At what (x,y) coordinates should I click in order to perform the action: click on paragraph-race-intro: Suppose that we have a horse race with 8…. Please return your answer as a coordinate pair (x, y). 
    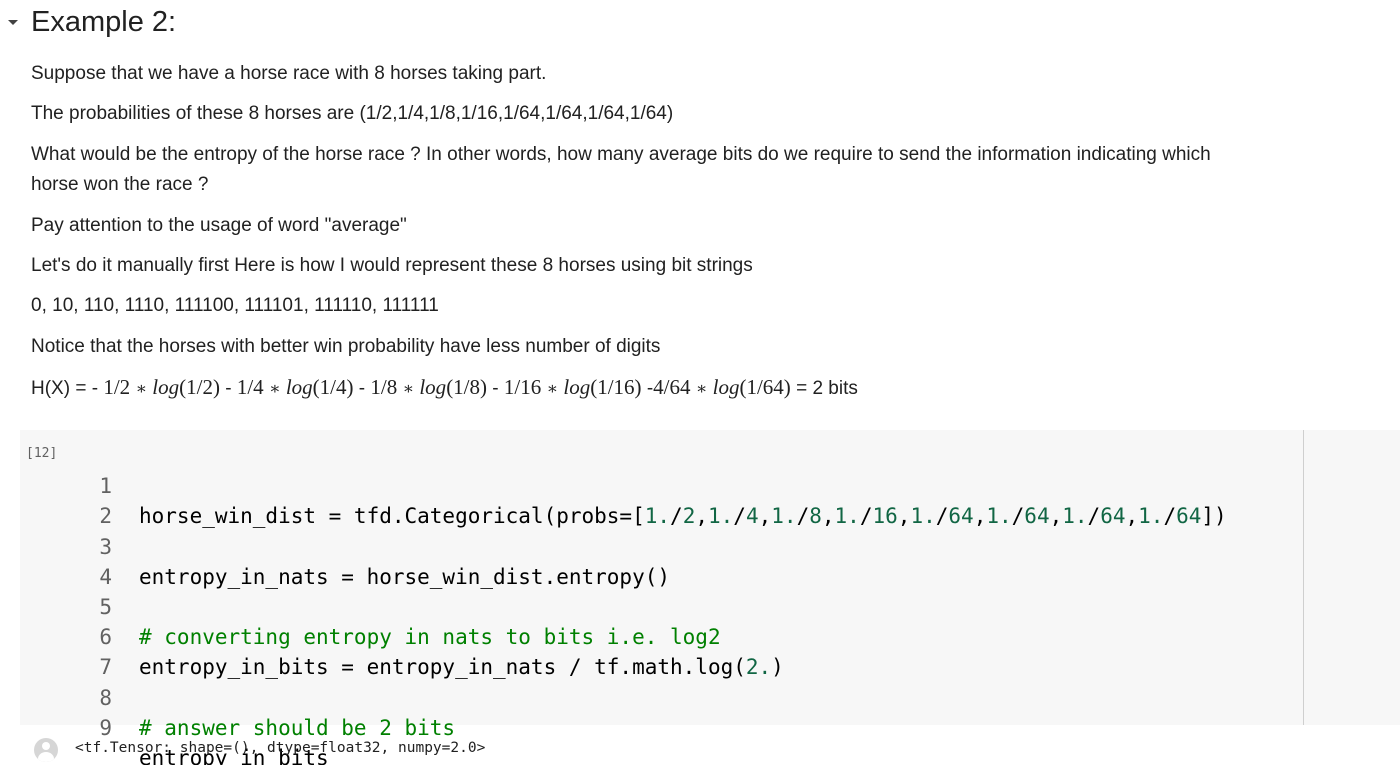
    Looking at the image, I should click on (289, 73).